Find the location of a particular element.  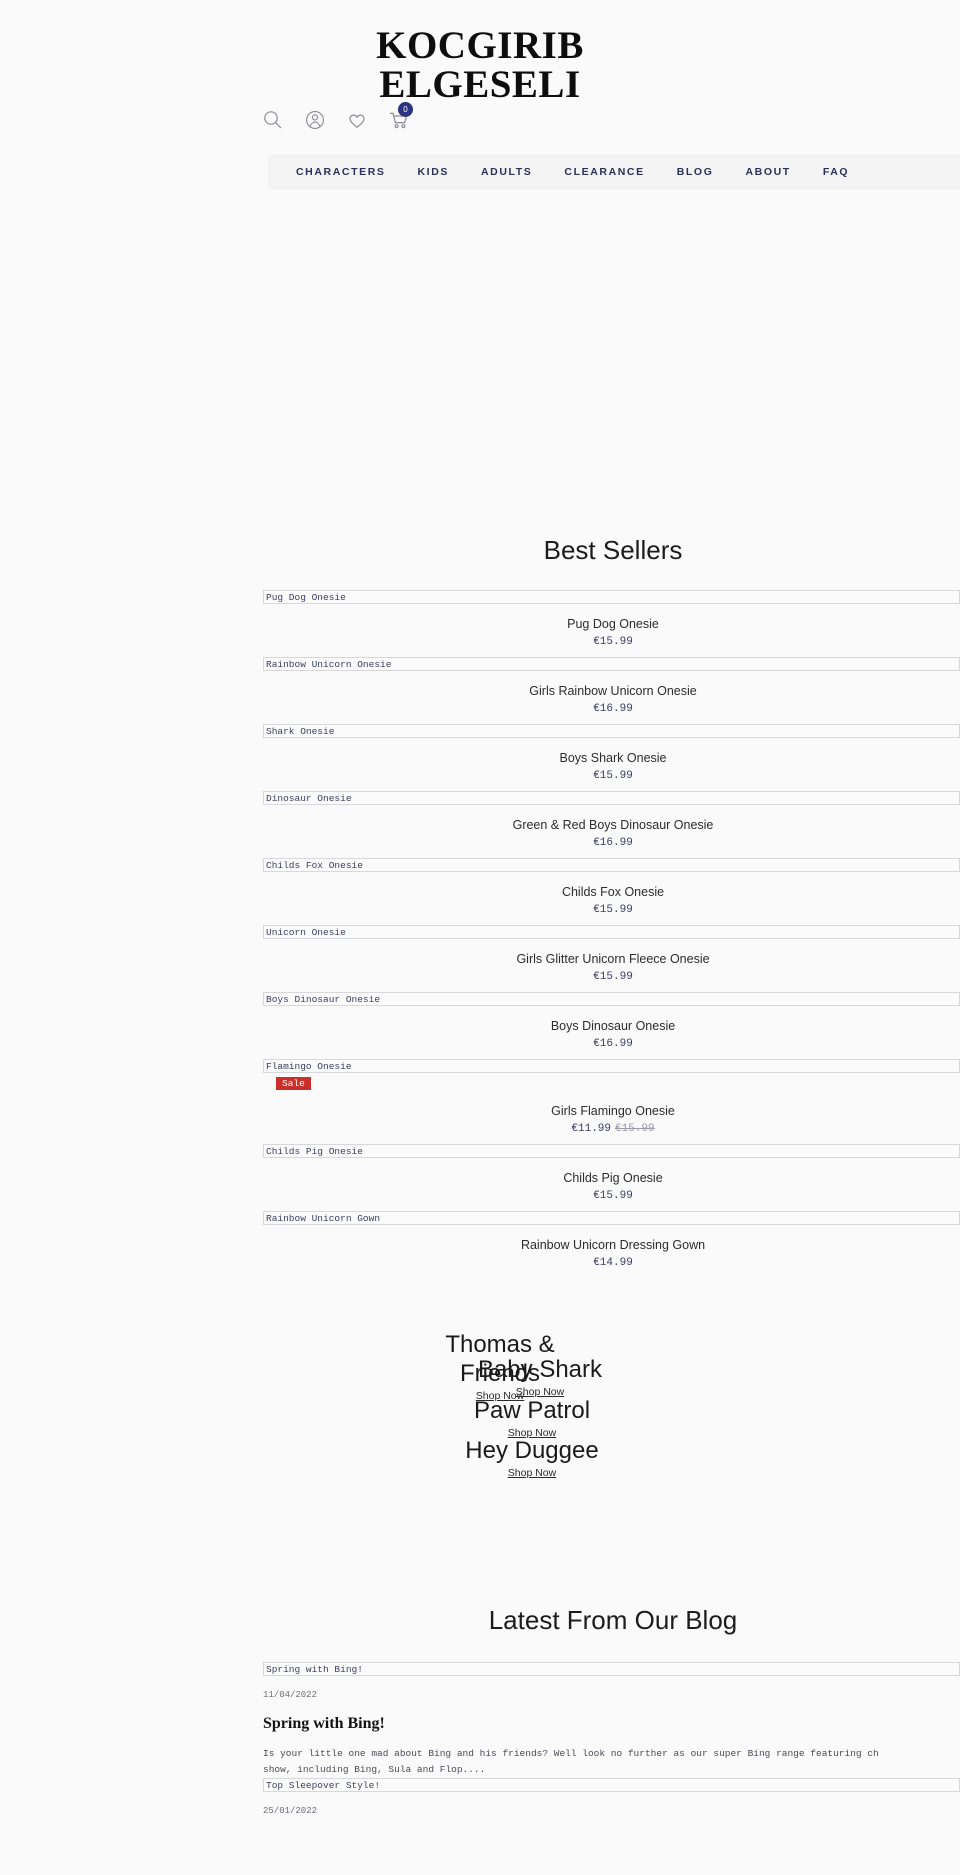

nav-item-characters: CHARACTERS is located at coordinates (341, 172).